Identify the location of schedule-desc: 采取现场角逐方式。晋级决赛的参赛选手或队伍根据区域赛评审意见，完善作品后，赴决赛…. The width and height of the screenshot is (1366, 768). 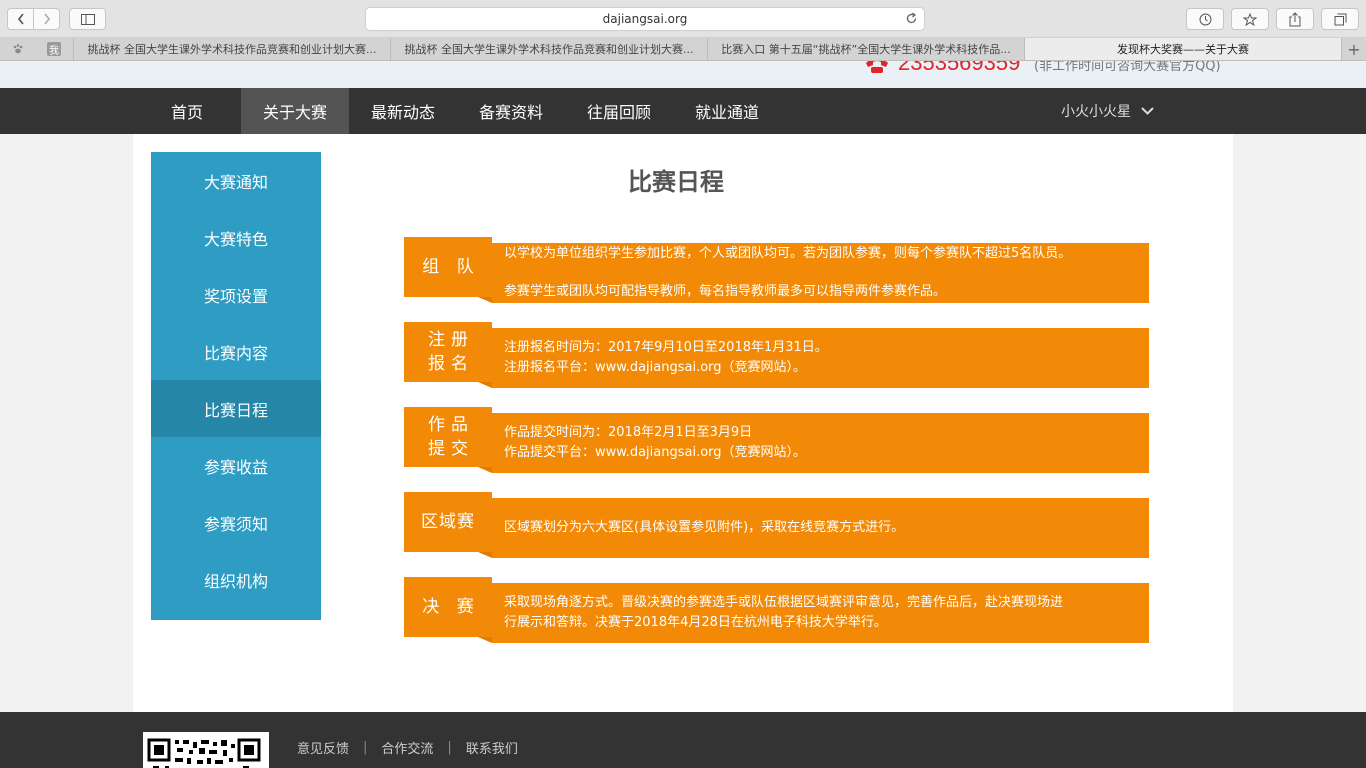
(820, 613).